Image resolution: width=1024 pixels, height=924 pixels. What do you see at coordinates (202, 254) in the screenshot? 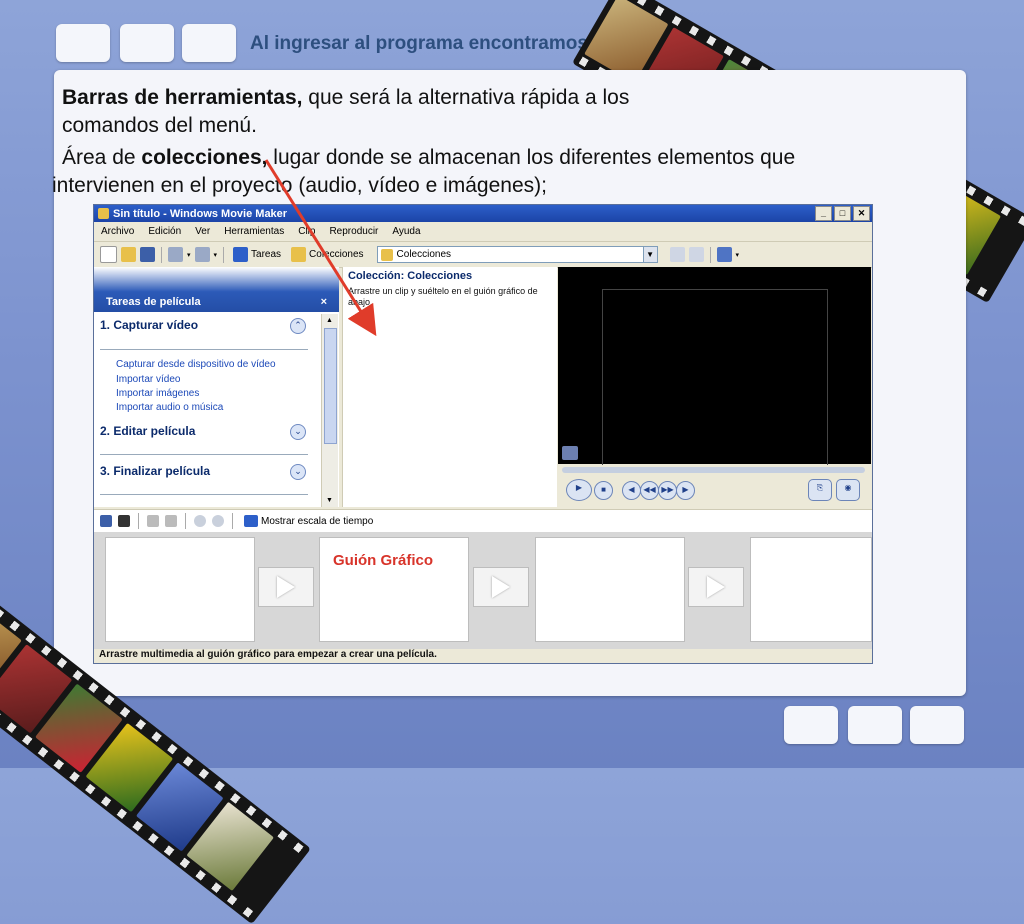
I see `redo-icon` at bounding box center [202, 254].